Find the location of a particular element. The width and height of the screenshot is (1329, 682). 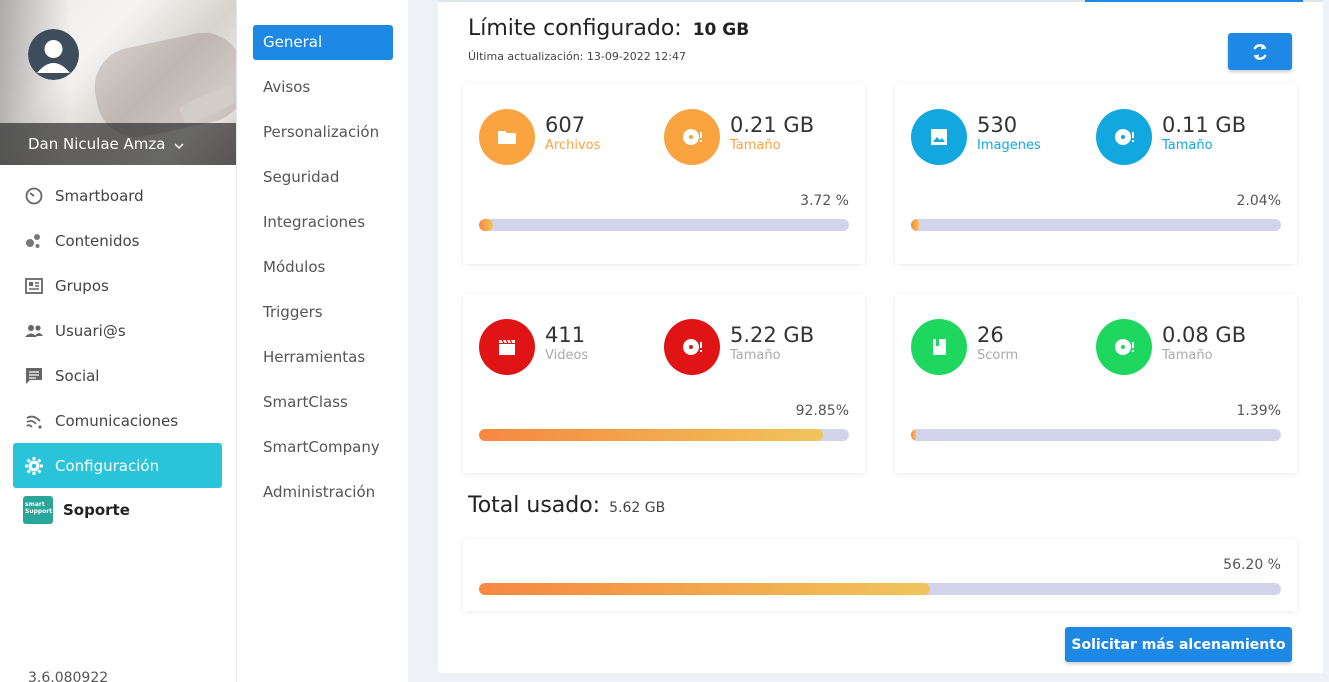

size-value: 0.21 GB is located at coordinates (772, 125).